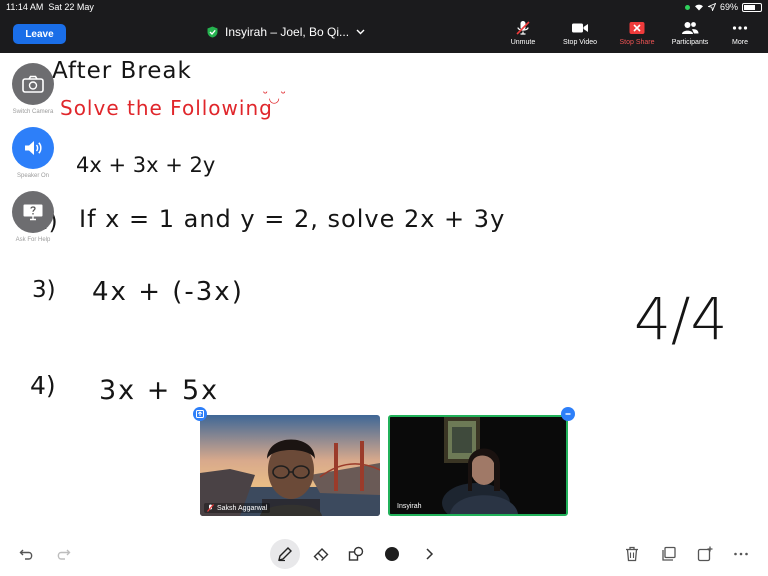  I want to click on color-swatch-icon, so click(392, 554).